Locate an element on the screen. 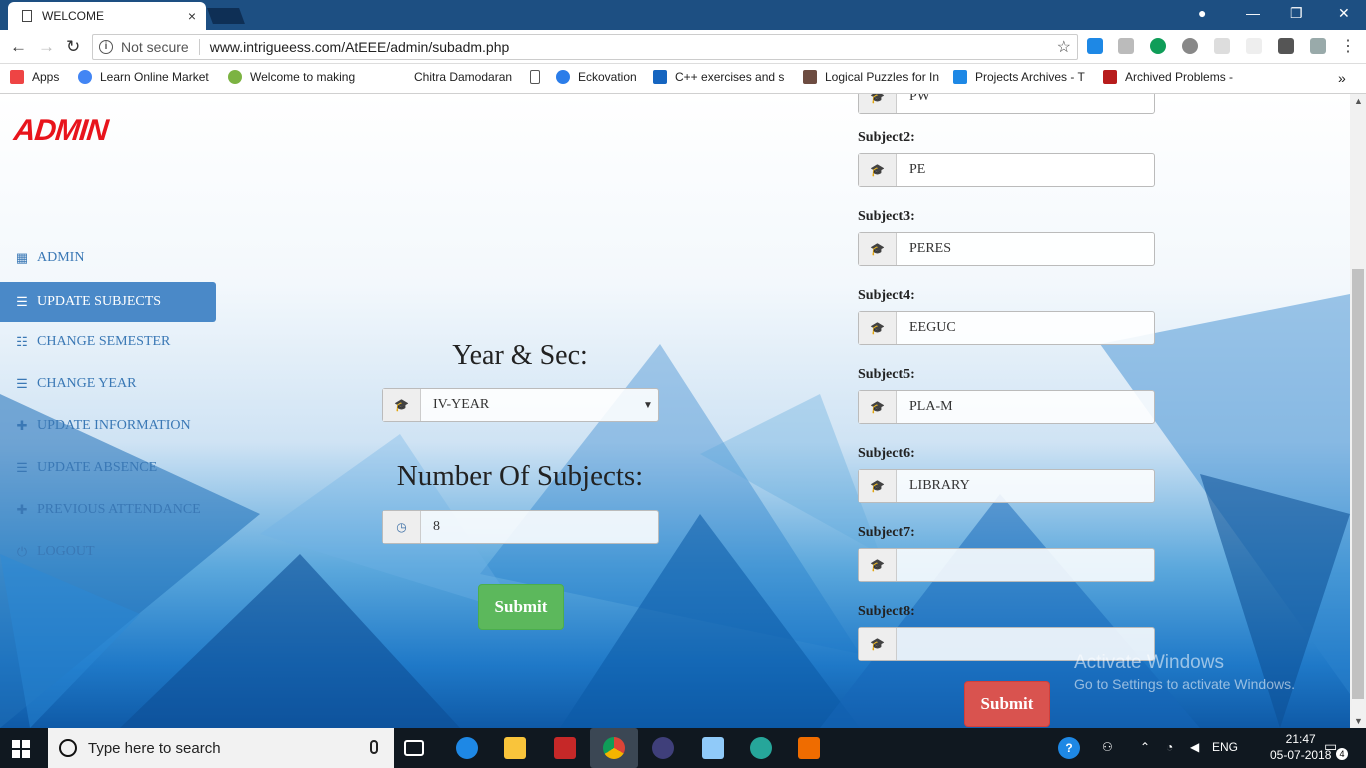 The image size is (1366, 768). year-select: 🎓 IV-YEAR ▼ is located at coordinates (520, 405).